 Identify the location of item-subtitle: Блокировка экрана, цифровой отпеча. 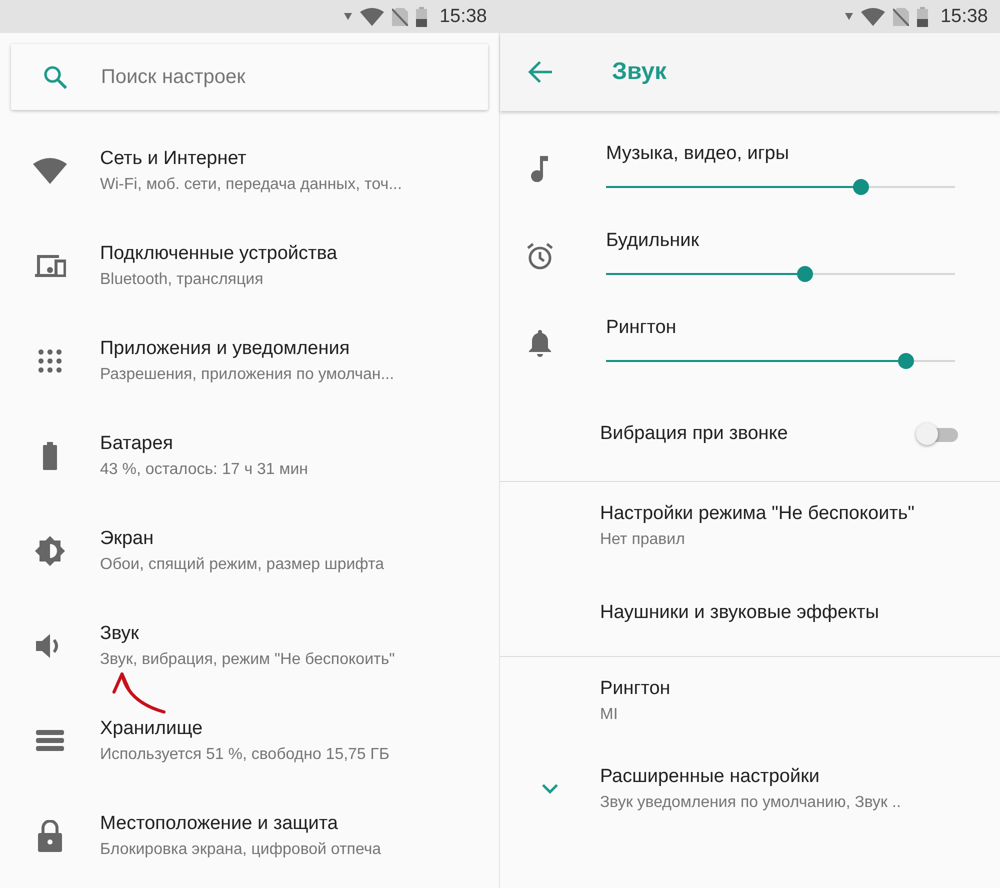
(241, 849).